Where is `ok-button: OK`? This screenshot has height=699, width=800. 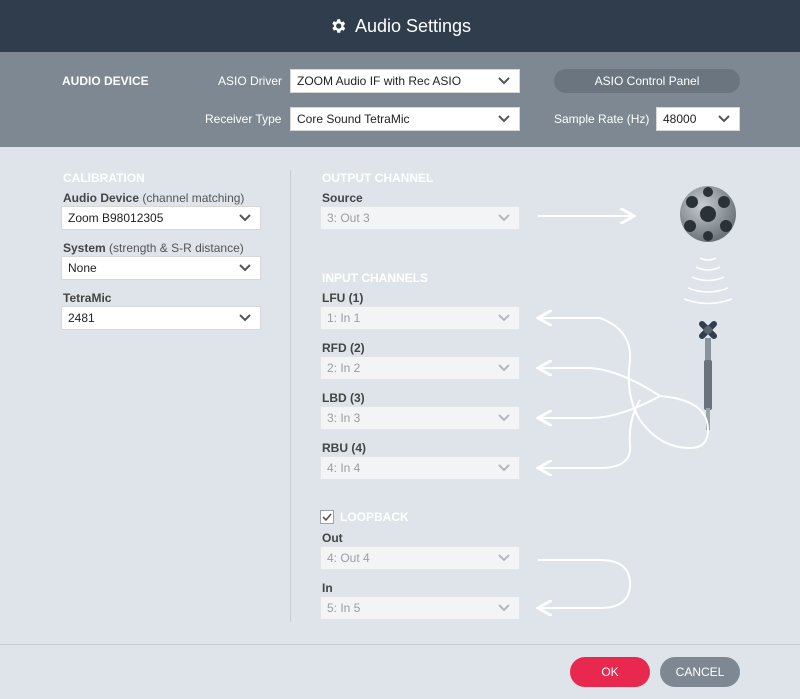
ok-button: OK is located at coordinates (610, 672).